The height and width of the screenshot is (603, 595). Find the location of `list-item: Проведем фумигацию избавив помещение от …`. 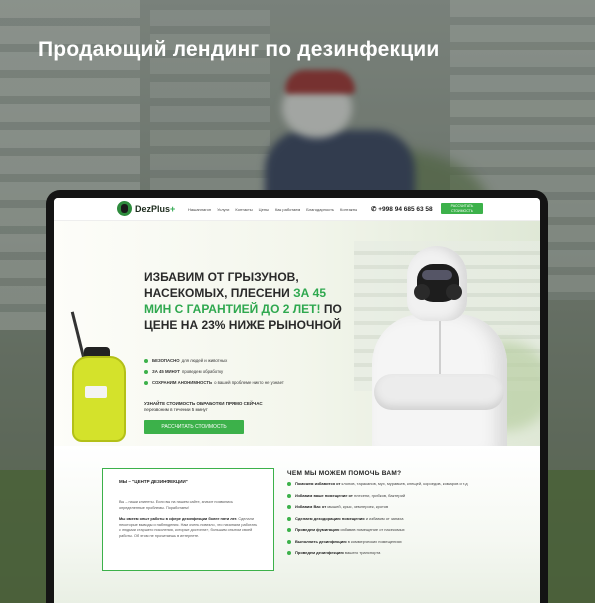

list-item: Проведем фумигацию избавив помещение от … is located at coordinates (407, 530).